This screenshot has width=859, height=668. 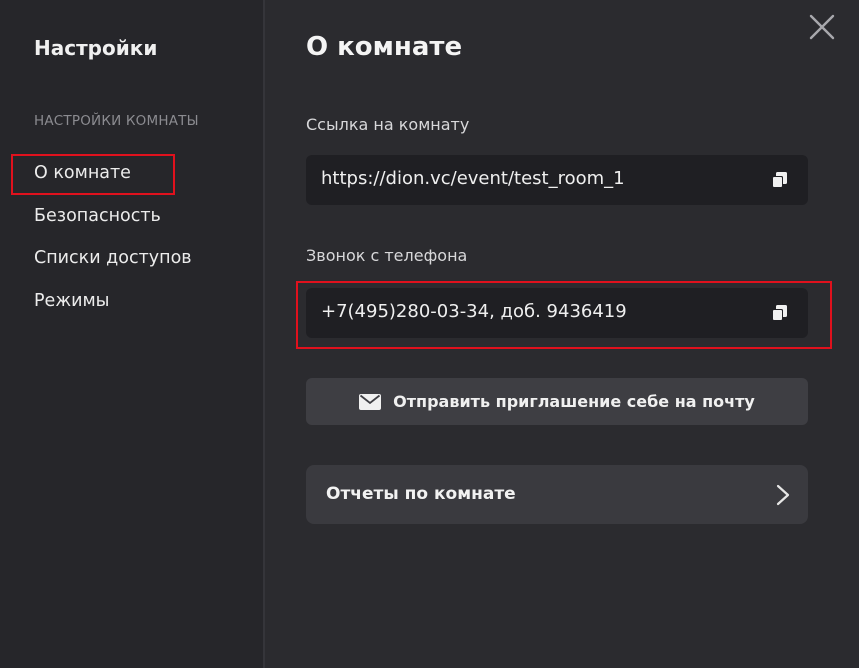 What do you see at coordinates (96, 48) in the screenshot?
I see `sidebar-title: Настройки` at bounding box center [96, 48].